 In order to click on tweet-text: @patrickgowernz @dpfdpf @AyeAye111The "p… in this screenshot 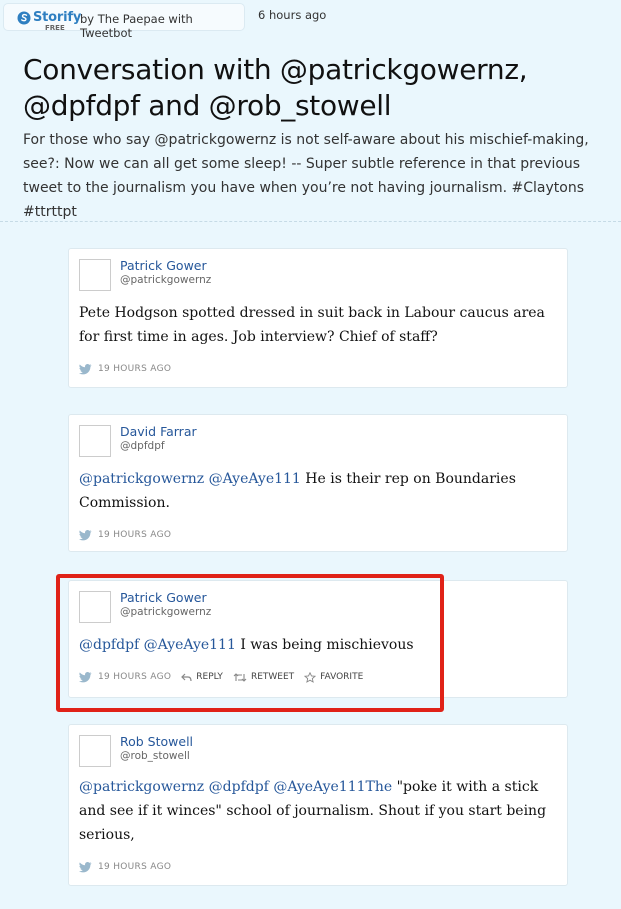, I will do `click(314, 811)`.